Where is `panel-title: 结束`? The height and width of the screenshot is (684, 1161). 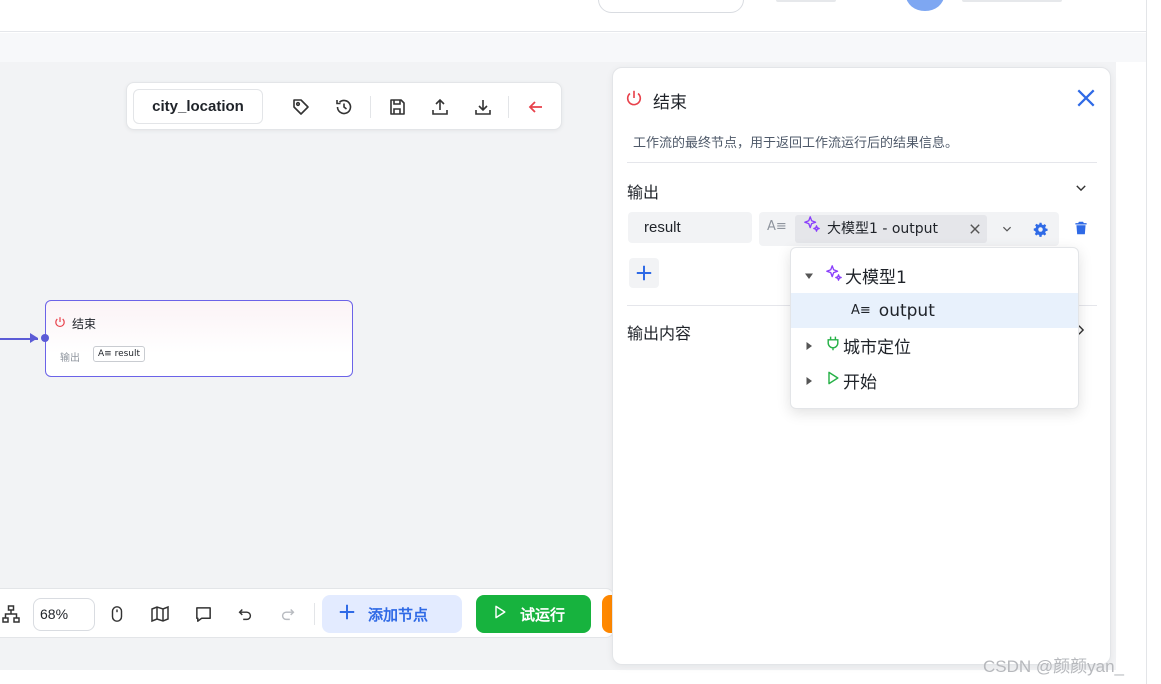
panel-title: 结束 is located at coordinates (670, 103).